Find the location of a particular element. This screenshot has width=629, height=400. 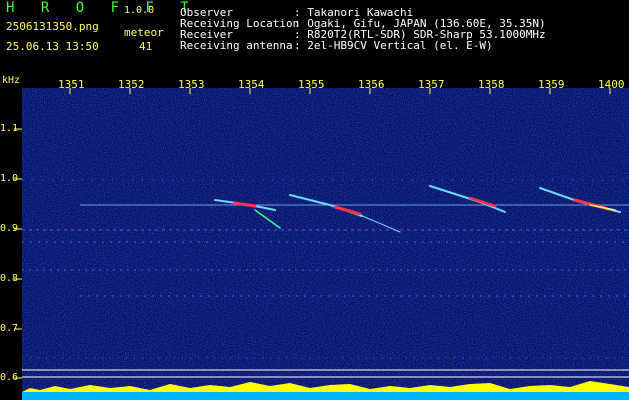

y-tick-label: 0.6 is located at coordinates (9, 377).